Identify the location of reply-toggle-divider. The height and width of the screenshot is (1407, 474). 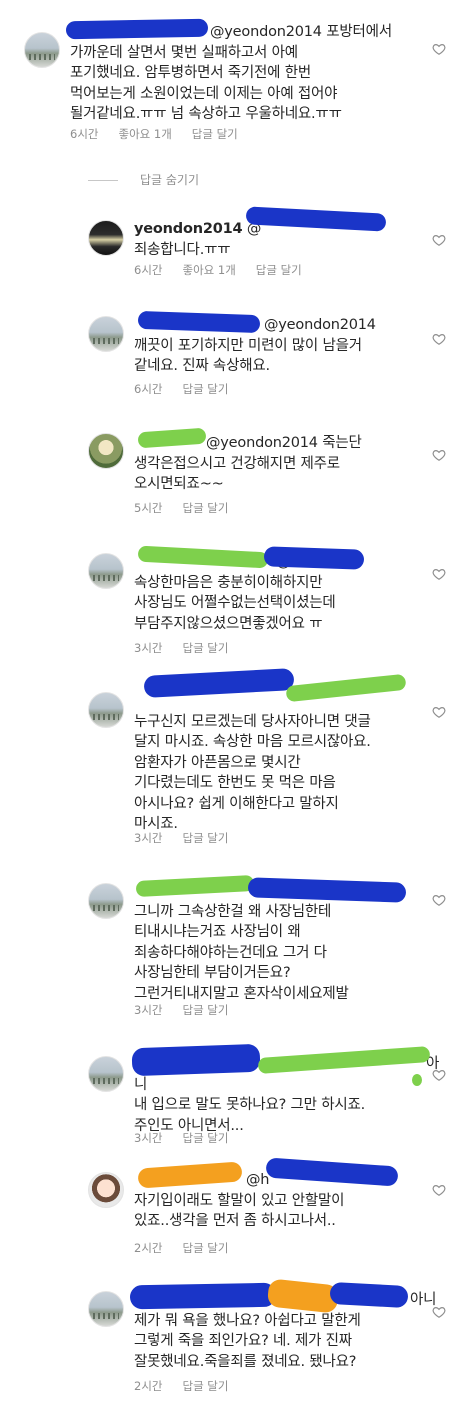
(103, 180).